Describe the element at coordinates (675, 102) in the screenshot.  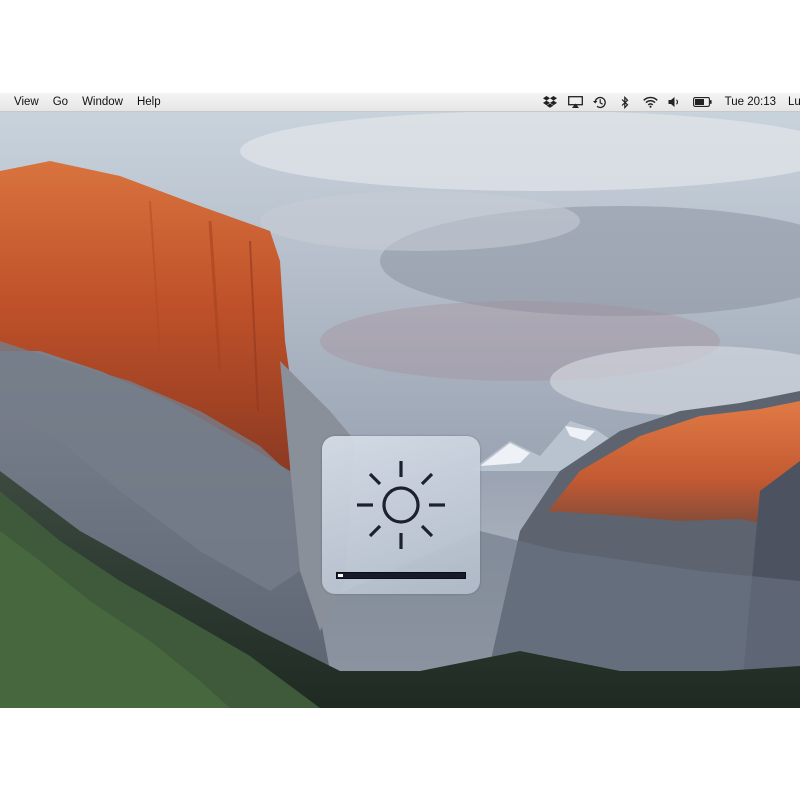
I see `volume-icon` at that location.